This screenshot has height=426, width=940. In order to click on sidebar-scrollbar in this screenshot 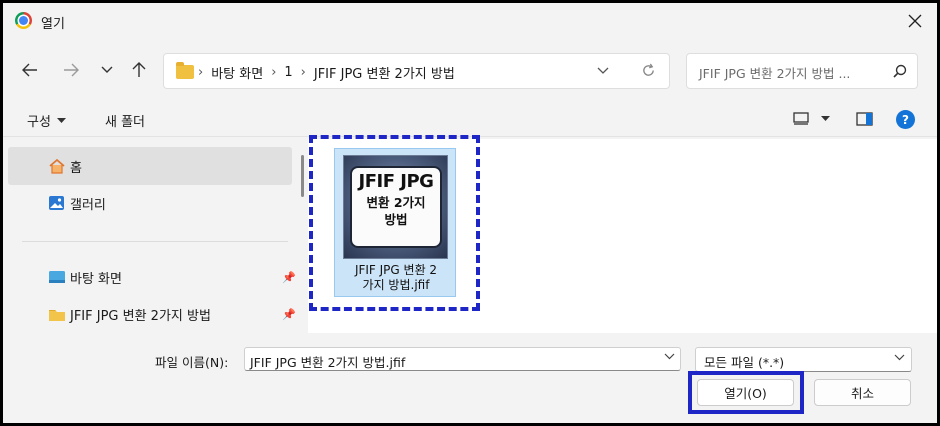, I will do `click(302, 176)`.